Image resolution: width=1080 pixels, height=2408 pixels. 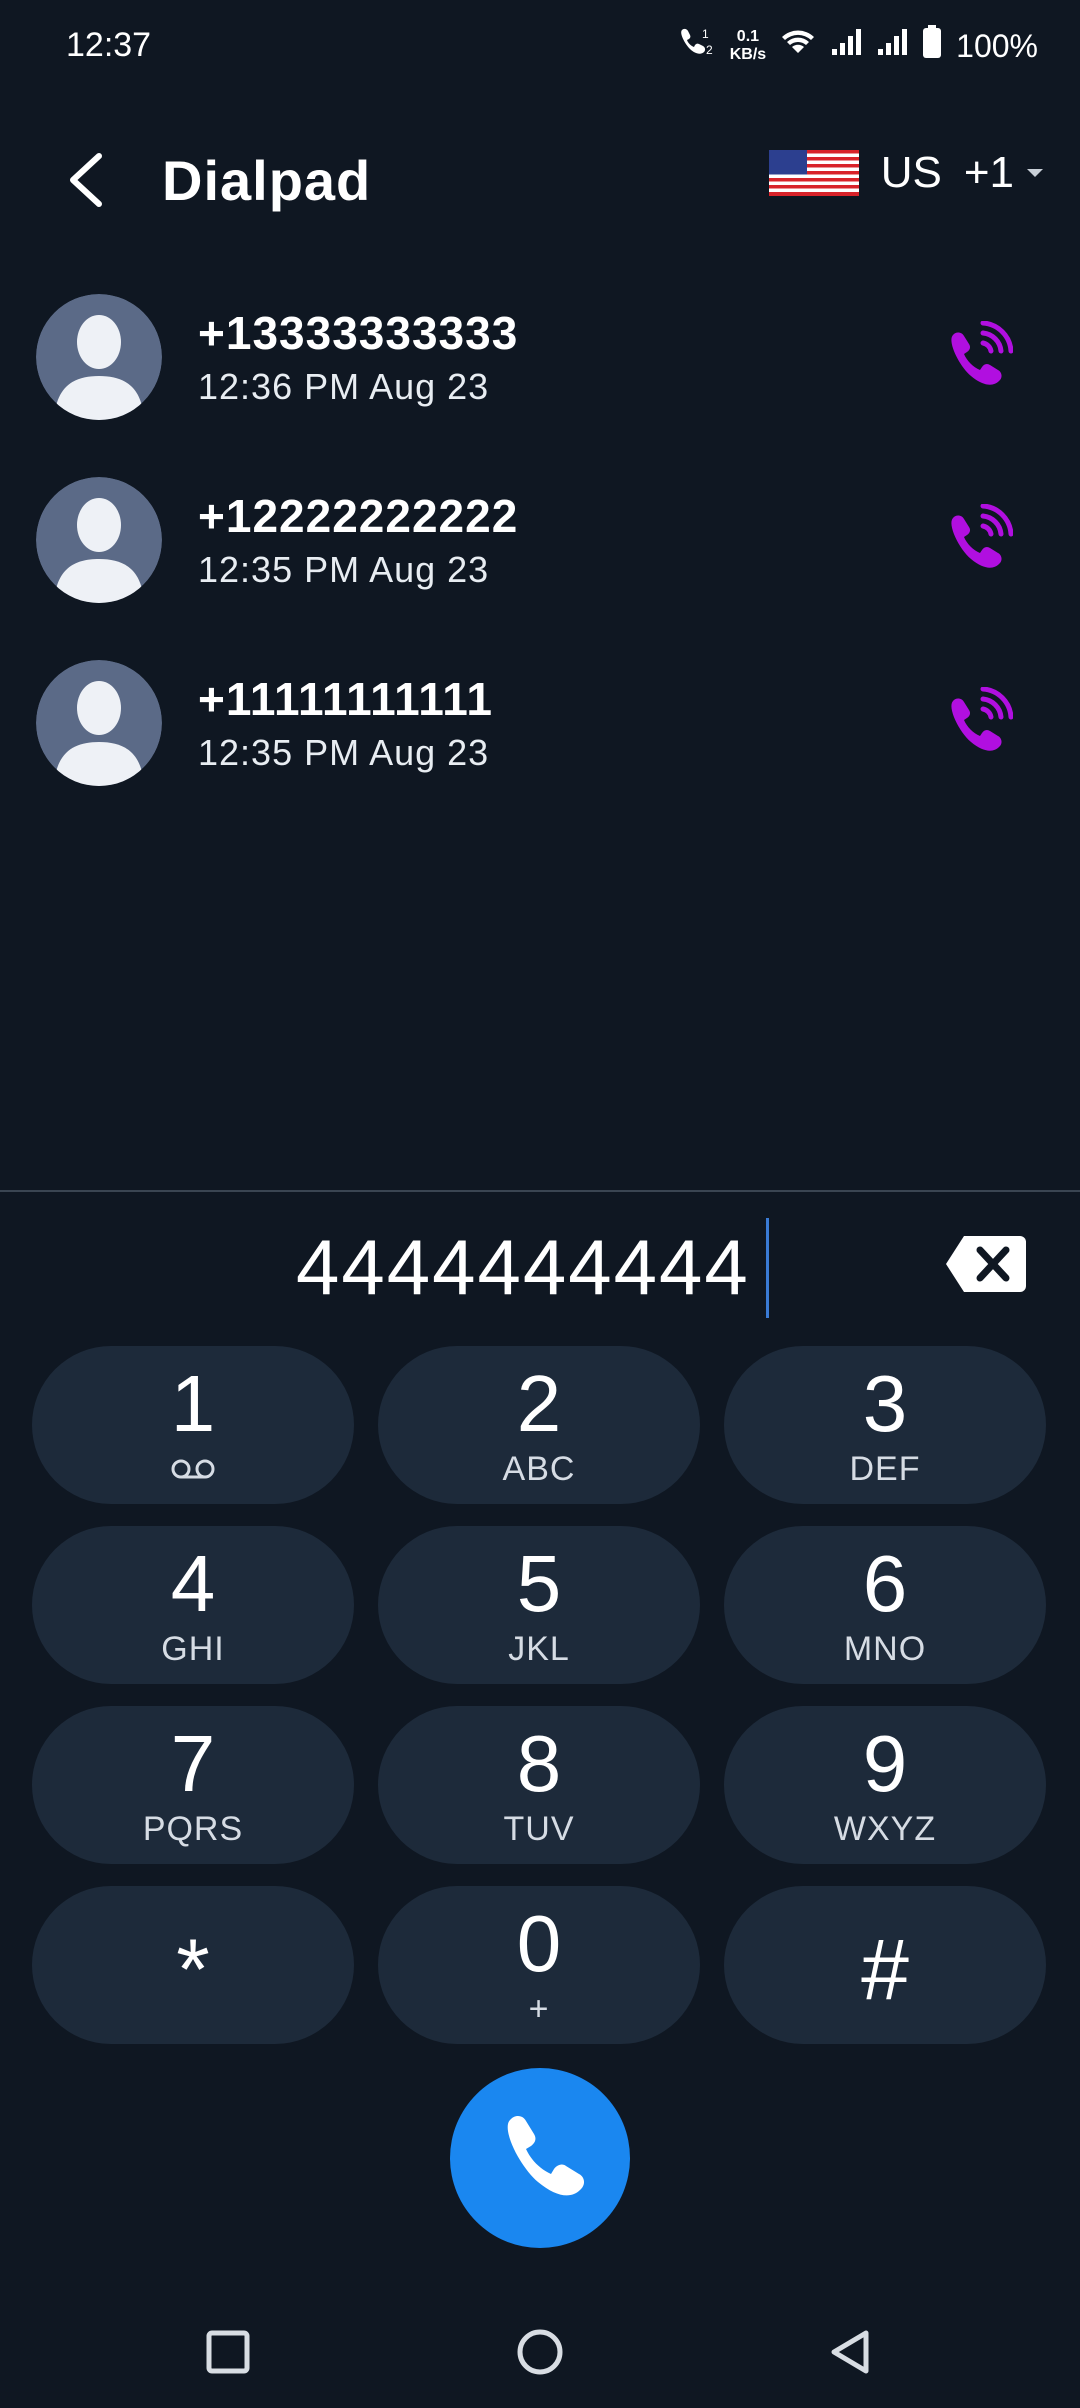 I want to click on recents-button, so click(x=228, y=2352).